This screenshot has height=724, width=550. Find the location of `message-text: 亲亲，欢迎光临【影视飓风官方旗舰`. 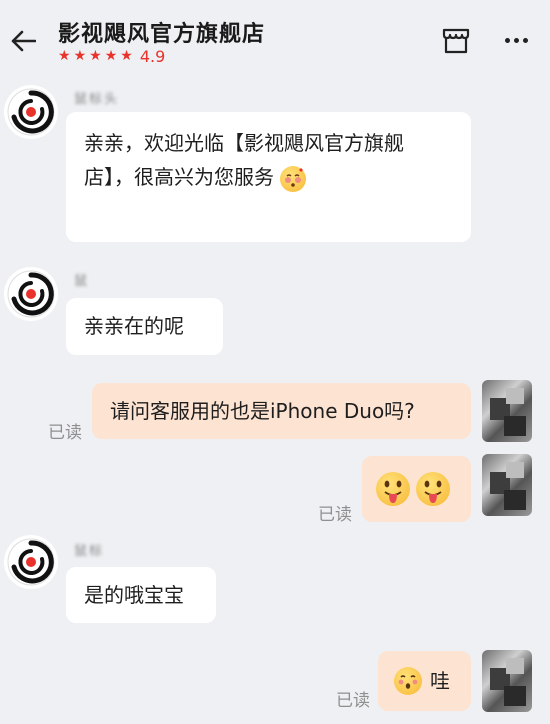

message-text: 亲亲，欢迎光临【影视飓风官方旗舰 is located at coordinates (244, 143).